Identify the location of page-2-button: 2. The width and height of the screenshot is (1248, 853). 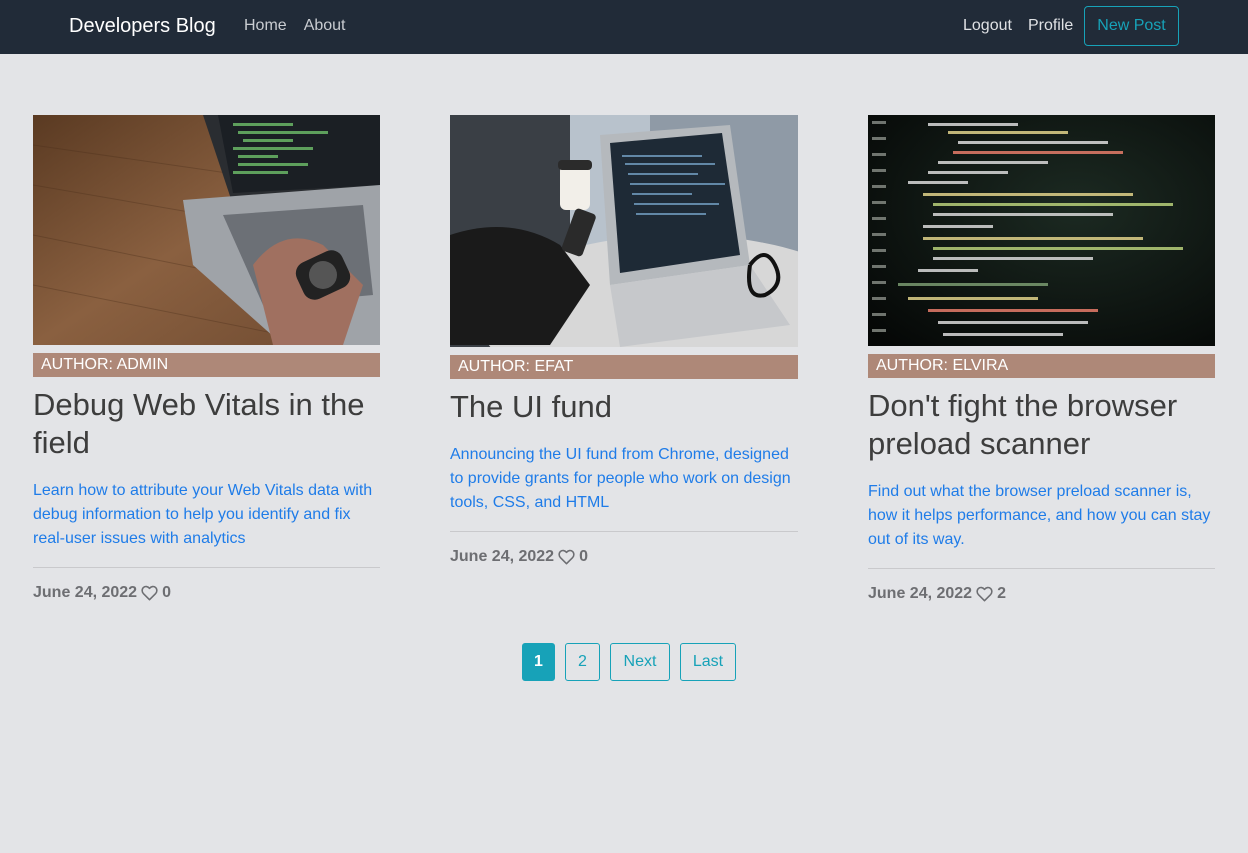
(582, 662).